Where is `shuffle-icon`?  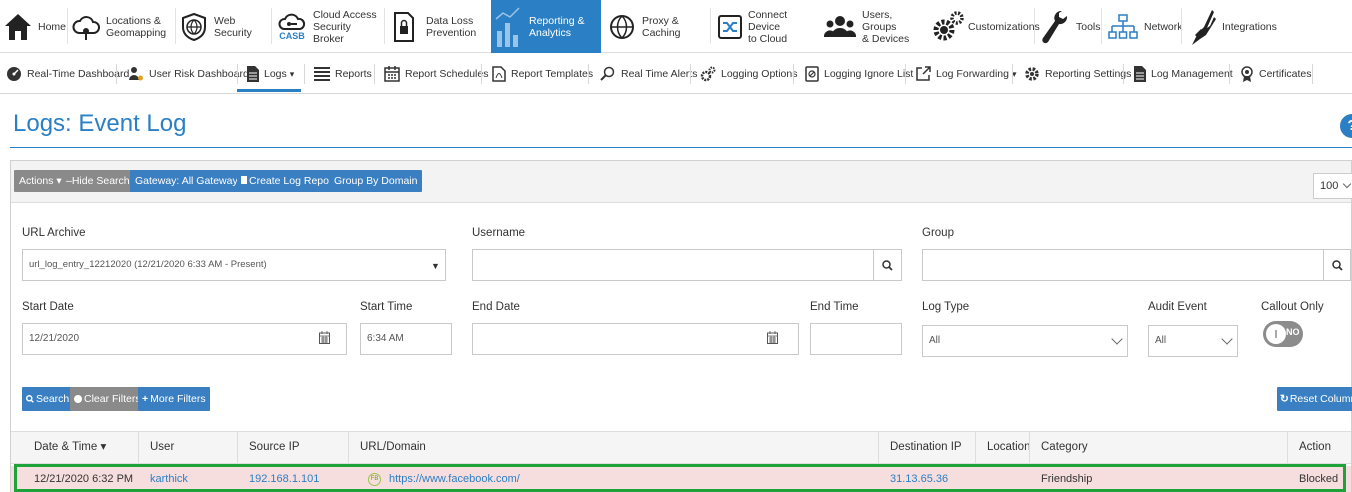 shuffle-icon is located at coordinates (730, 26).